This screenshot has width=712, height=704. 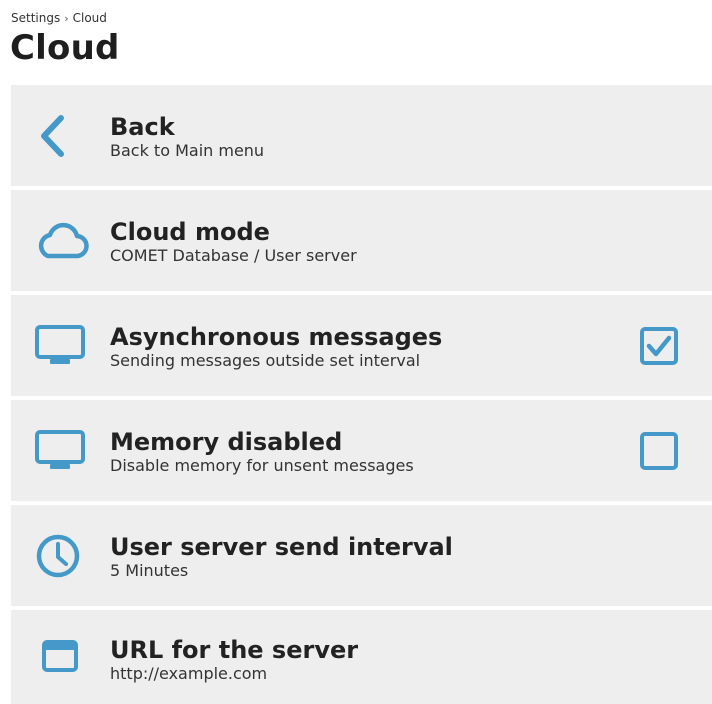 What do you see at coordinates (63, 136) in the screenshot?
I see `chevron-left-icon` at bounding box center [63, 136].